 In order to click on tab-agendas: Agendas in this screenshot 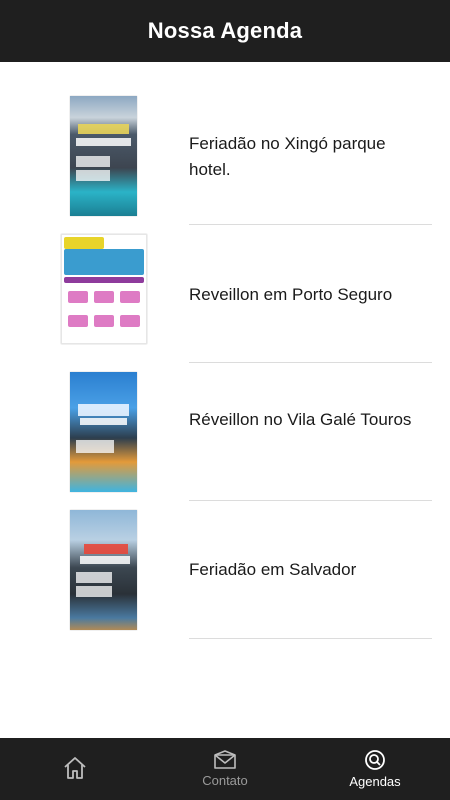, I will do `click(375, 769)`.